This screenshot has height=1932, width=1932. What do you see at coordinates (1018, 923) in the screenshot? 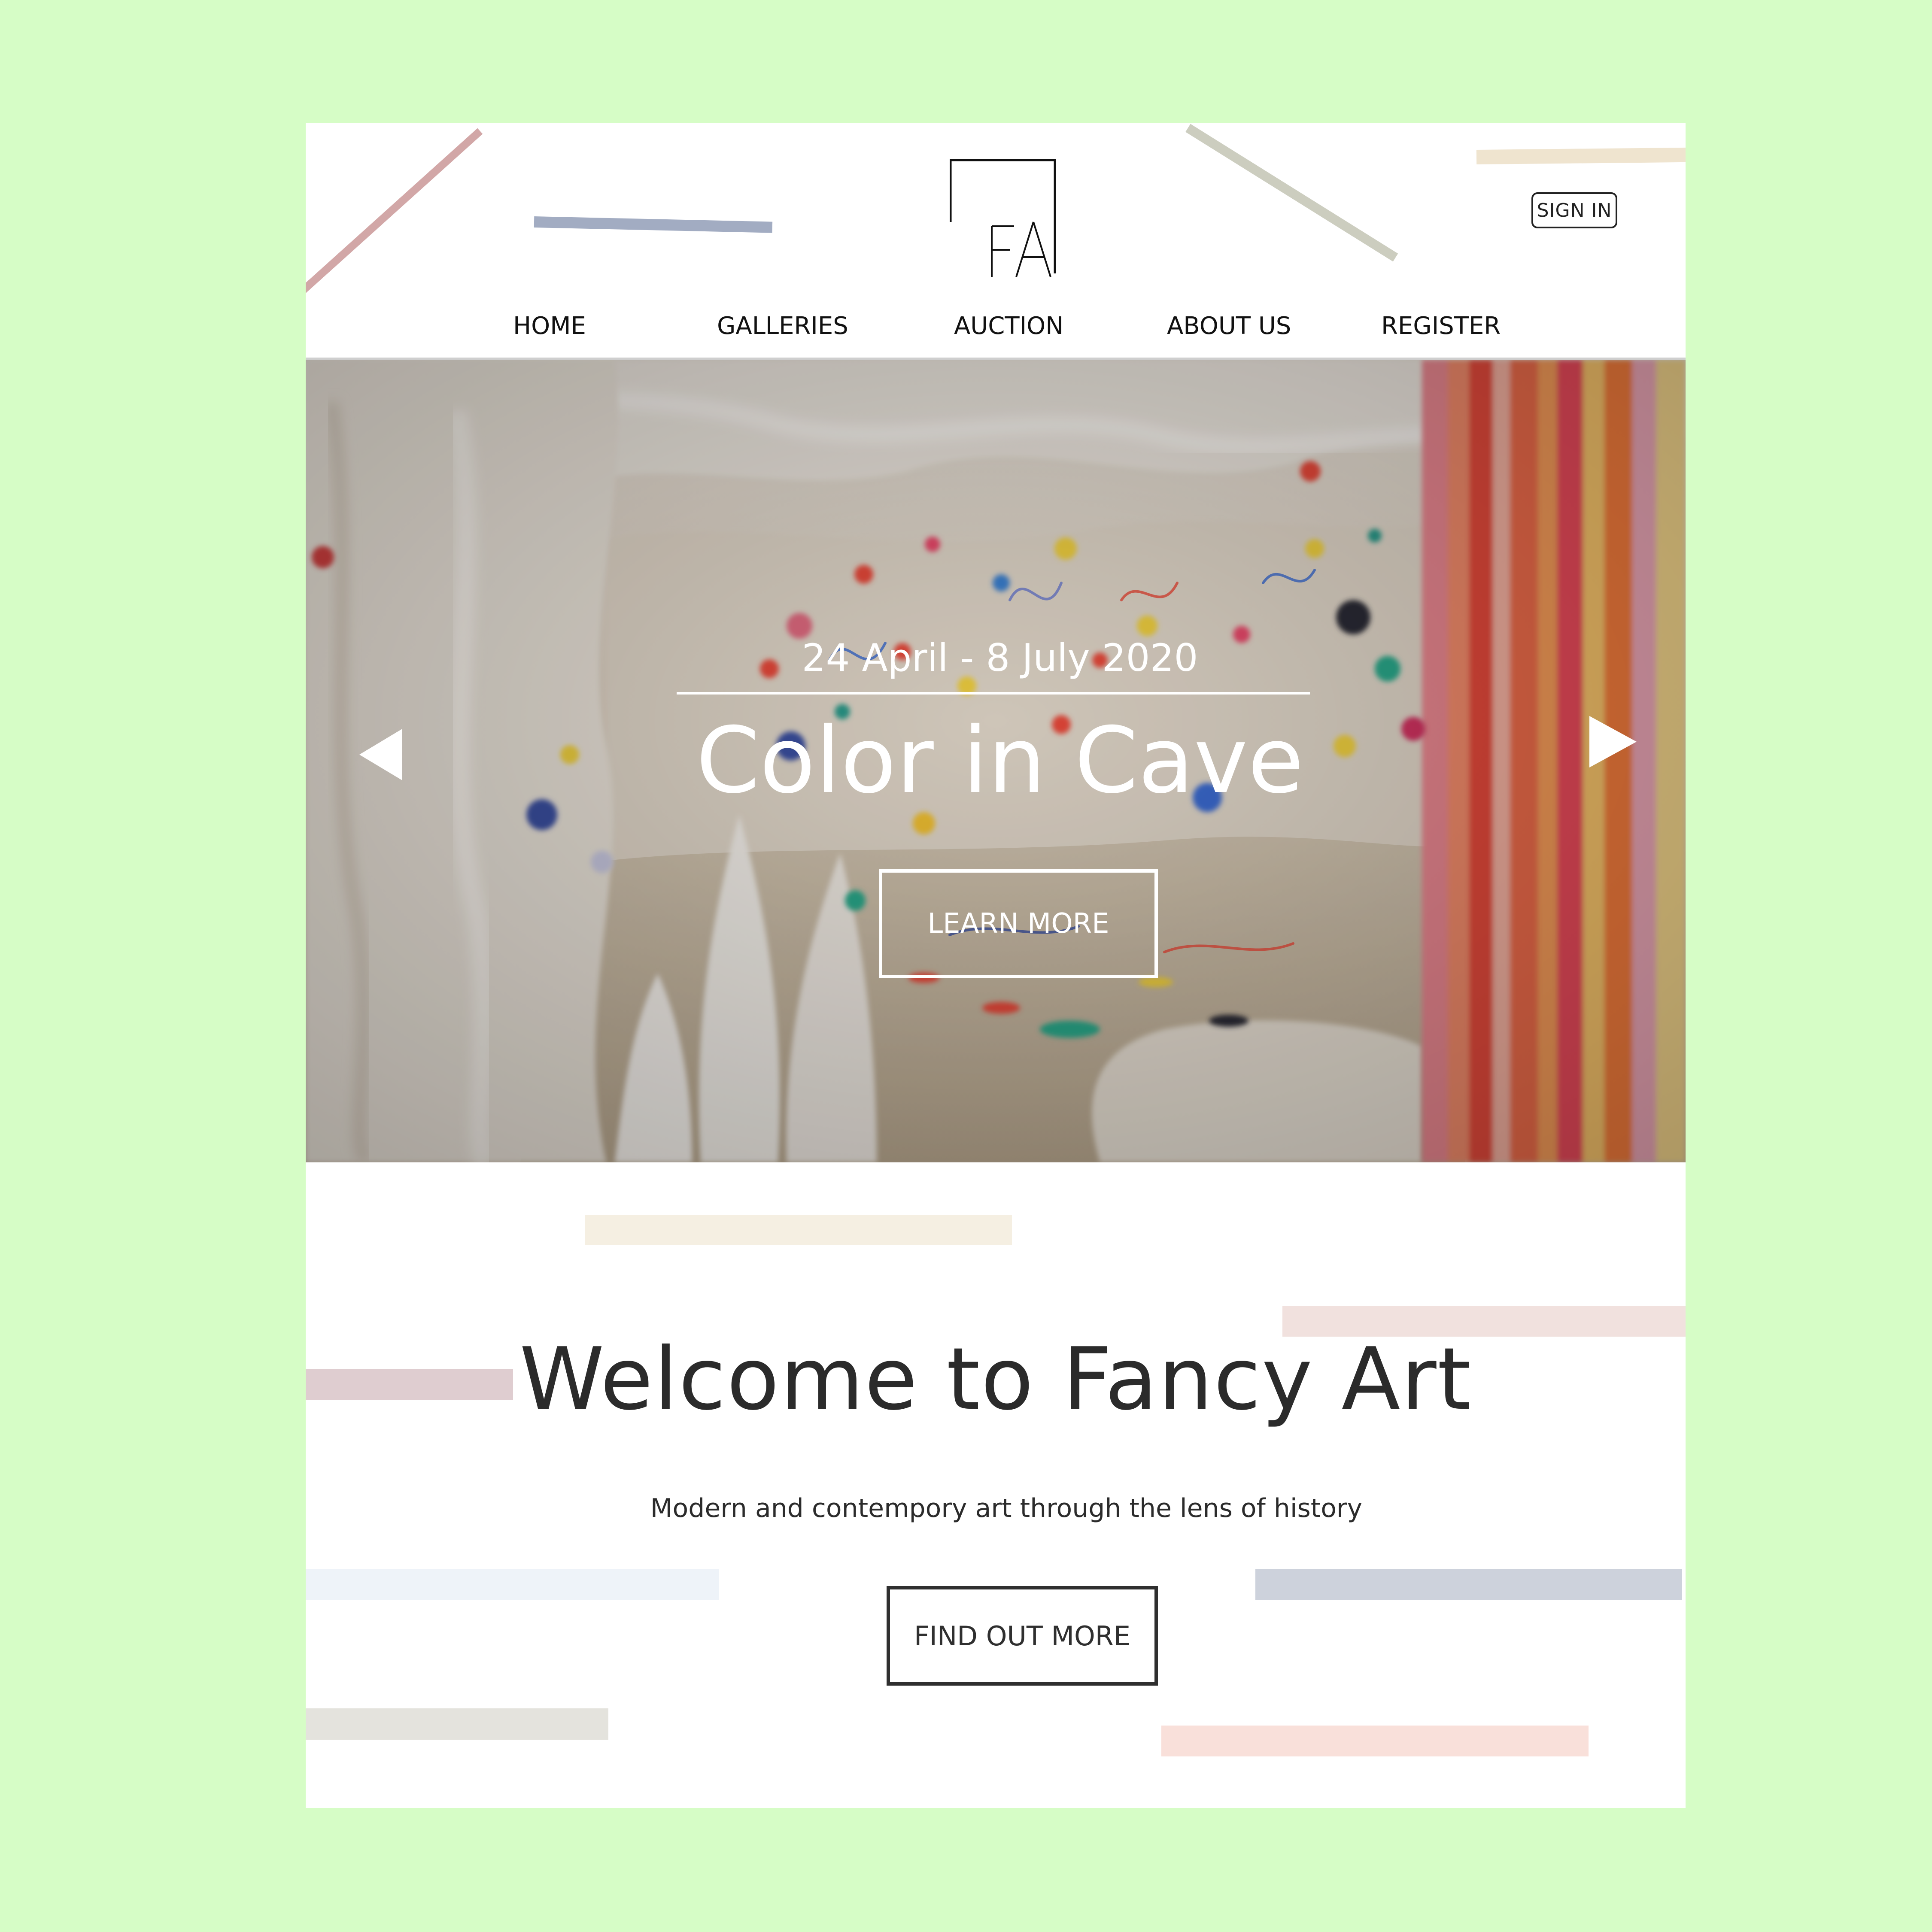
I see `learn-more-button: LEARN MORE` at bounding box center [1018, 923].